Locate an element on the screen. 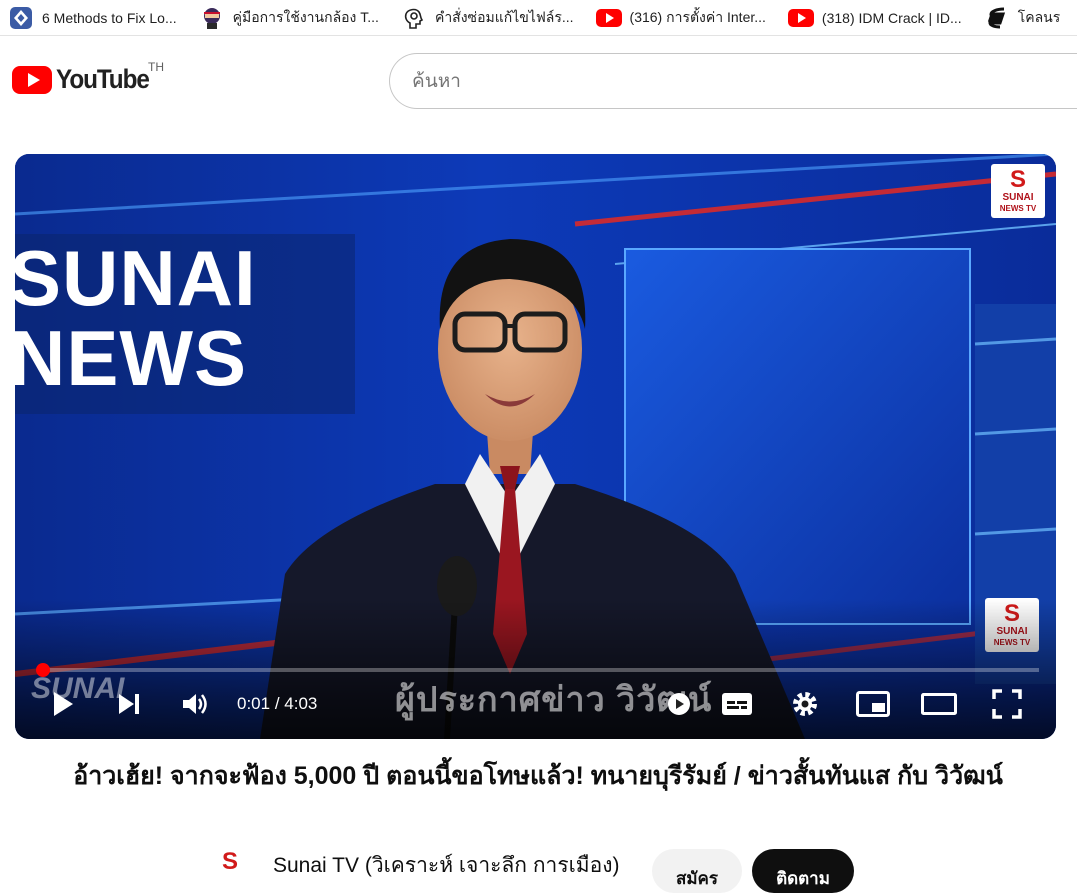 The height and width of the screenshot is (893, 1077). play-button is located at coordinates (63, 706).